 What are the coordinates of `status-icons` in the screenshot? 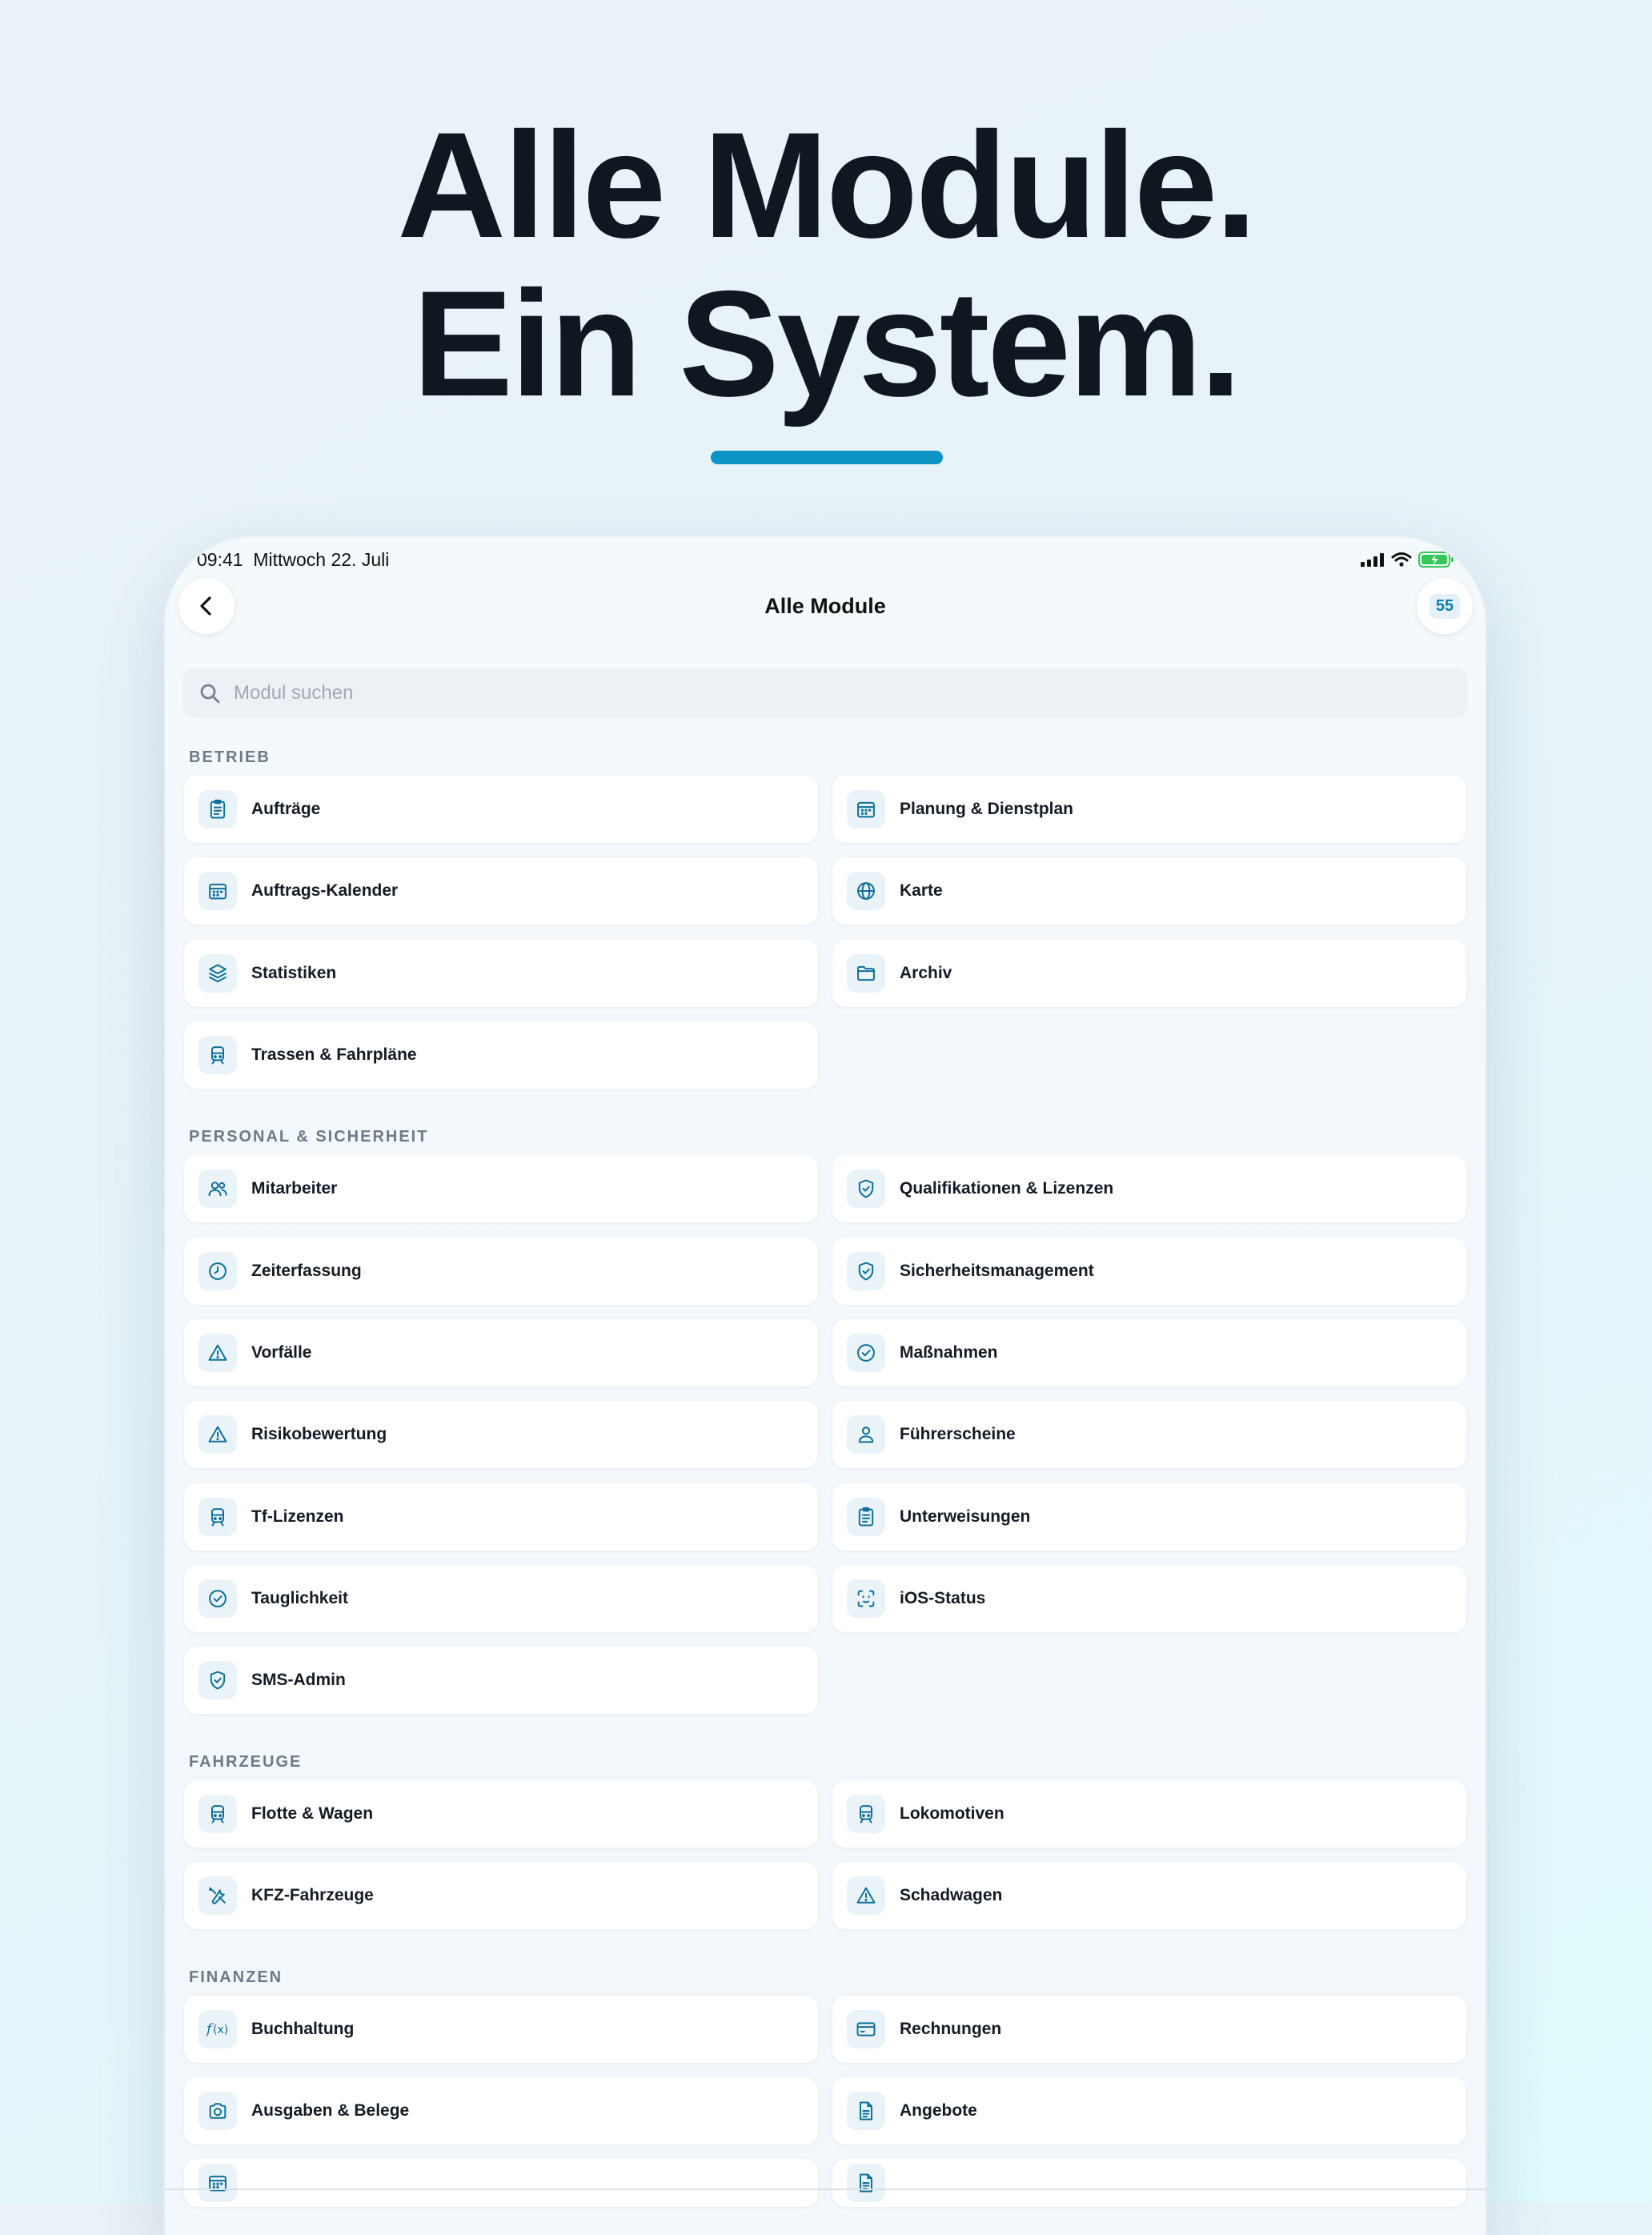 It's located at (1408, 559).